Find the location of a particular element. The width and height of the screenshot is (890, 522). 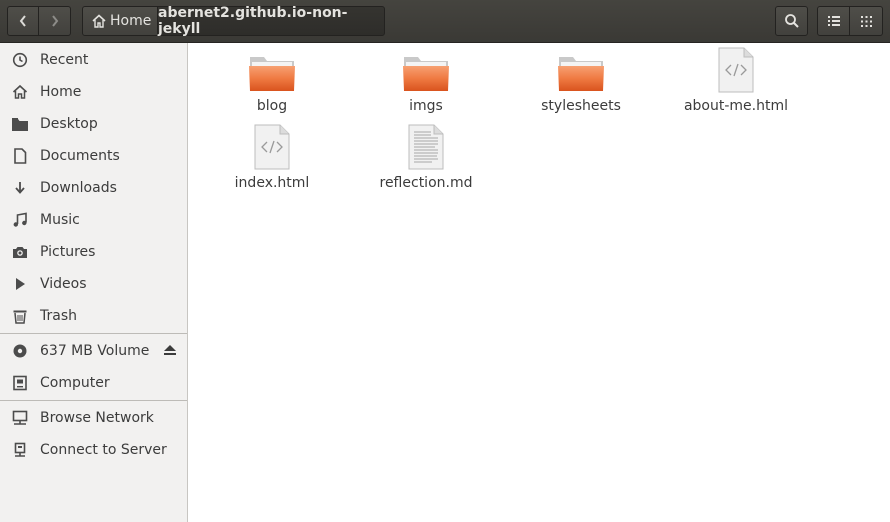

sidebar-item-connect-server: Connect to Server is located at coordinates (93, 450).